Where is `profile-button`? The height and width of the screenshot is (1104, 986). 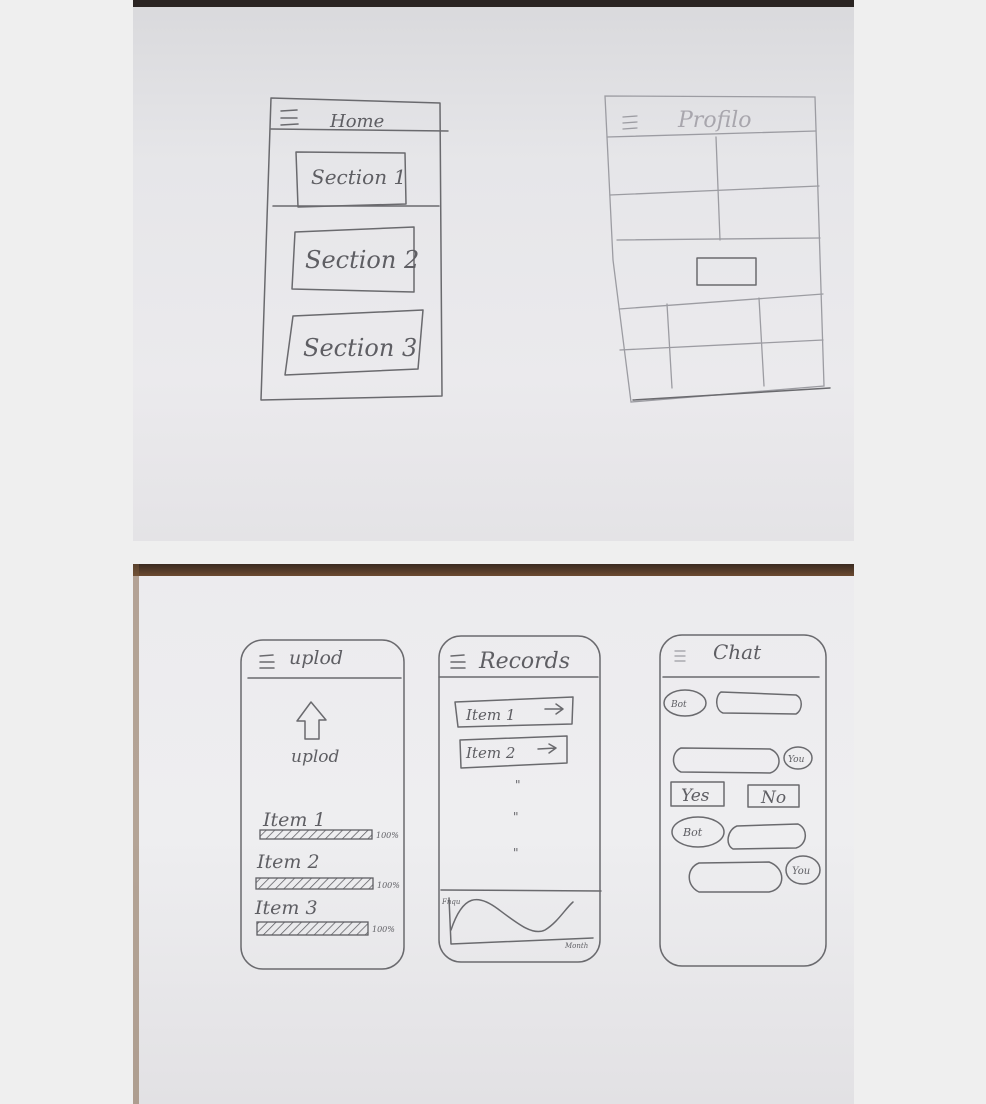 profile-button is located at coordinates (726, 271).